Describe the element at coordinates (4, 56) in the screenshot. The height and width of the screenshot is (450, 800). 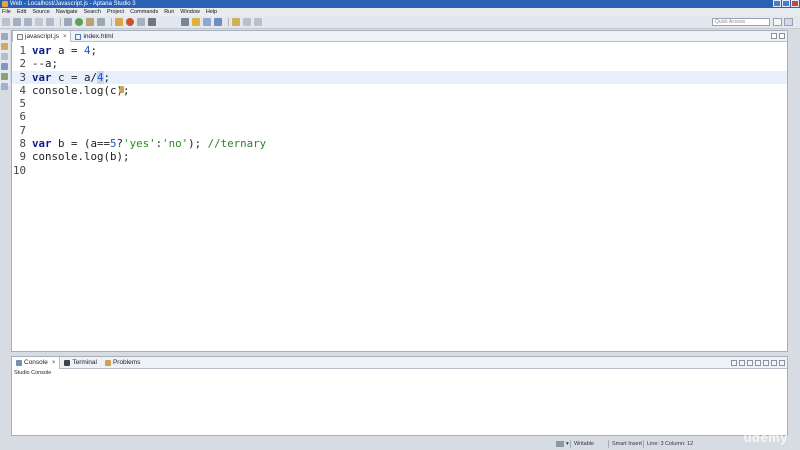
I see `outline-view-icon` at that location.